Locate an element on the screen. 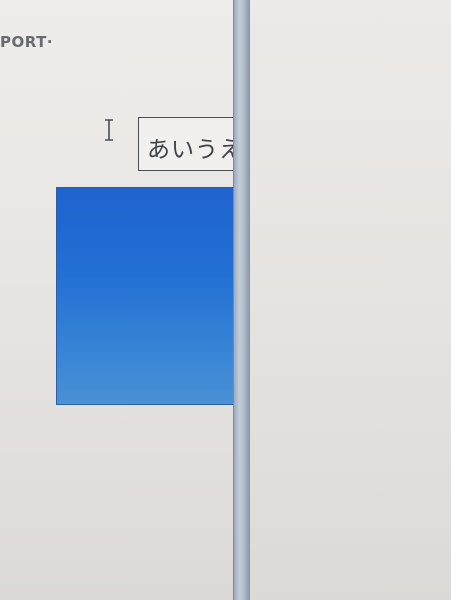 The width and height of the screenshot is (451, 600). blue-rectangle-shape is located at coordinates (146, 296).